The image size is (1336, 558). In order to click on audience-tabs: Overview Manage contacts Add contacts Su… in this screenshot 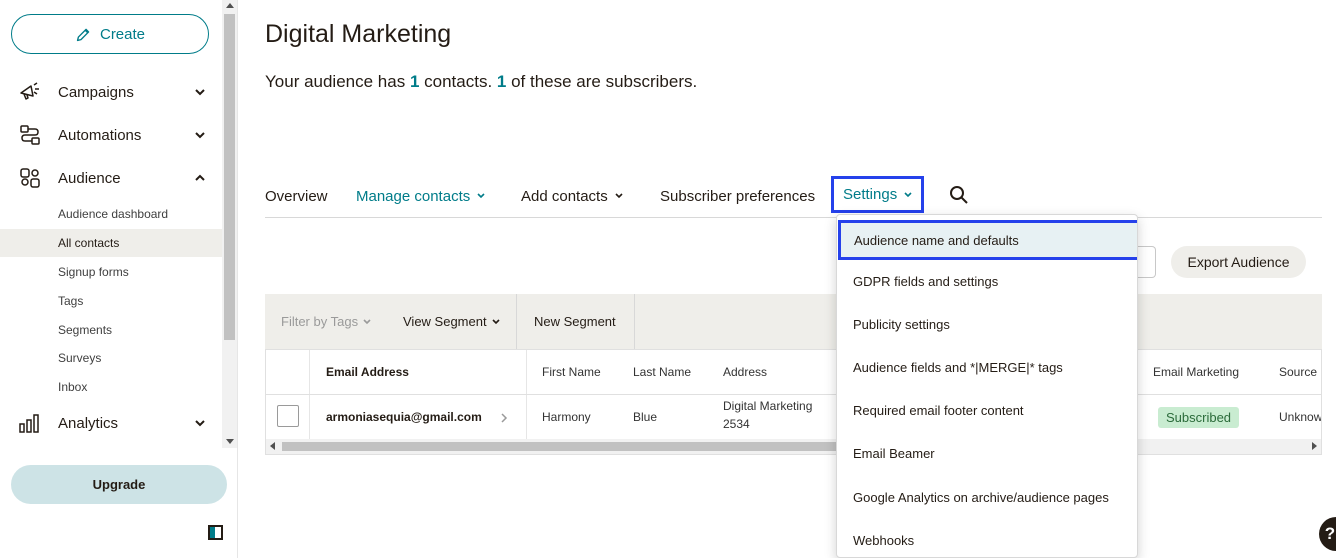, I will do `click(793, 197)`.